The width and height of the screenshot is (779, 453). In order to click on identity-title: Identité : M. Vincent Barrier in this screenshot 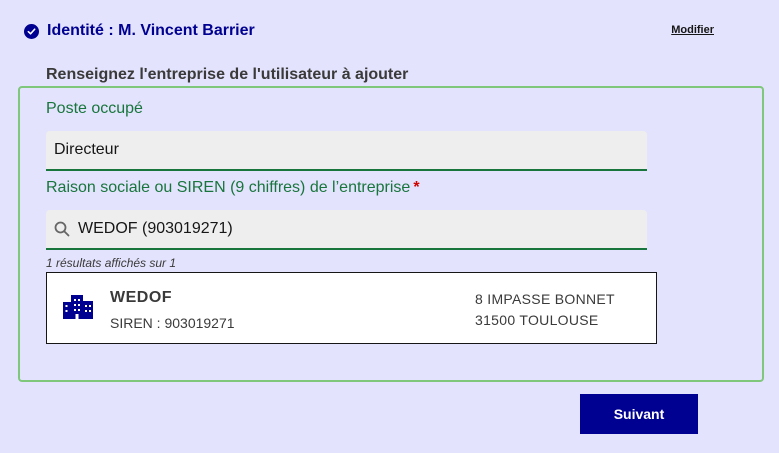, I will do `click(151, 30)`.